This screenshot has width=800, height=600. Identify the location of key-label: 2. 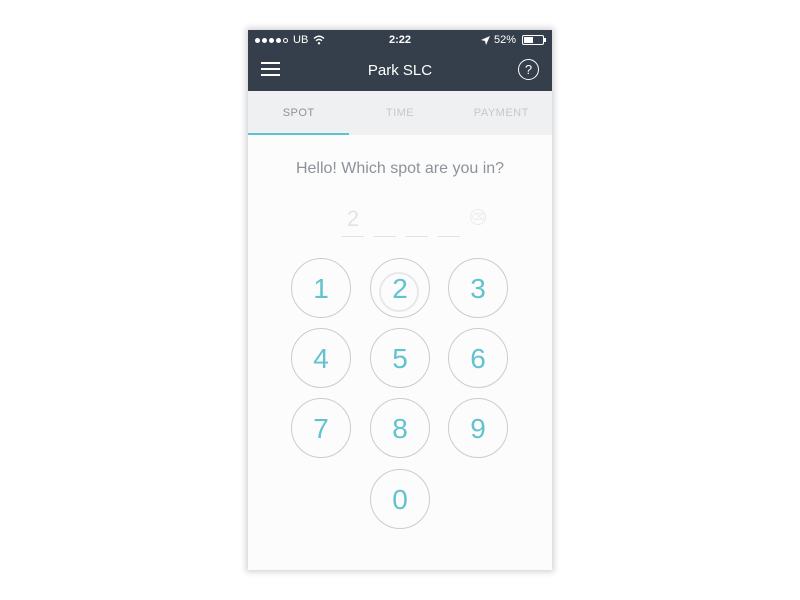
(400, 288).